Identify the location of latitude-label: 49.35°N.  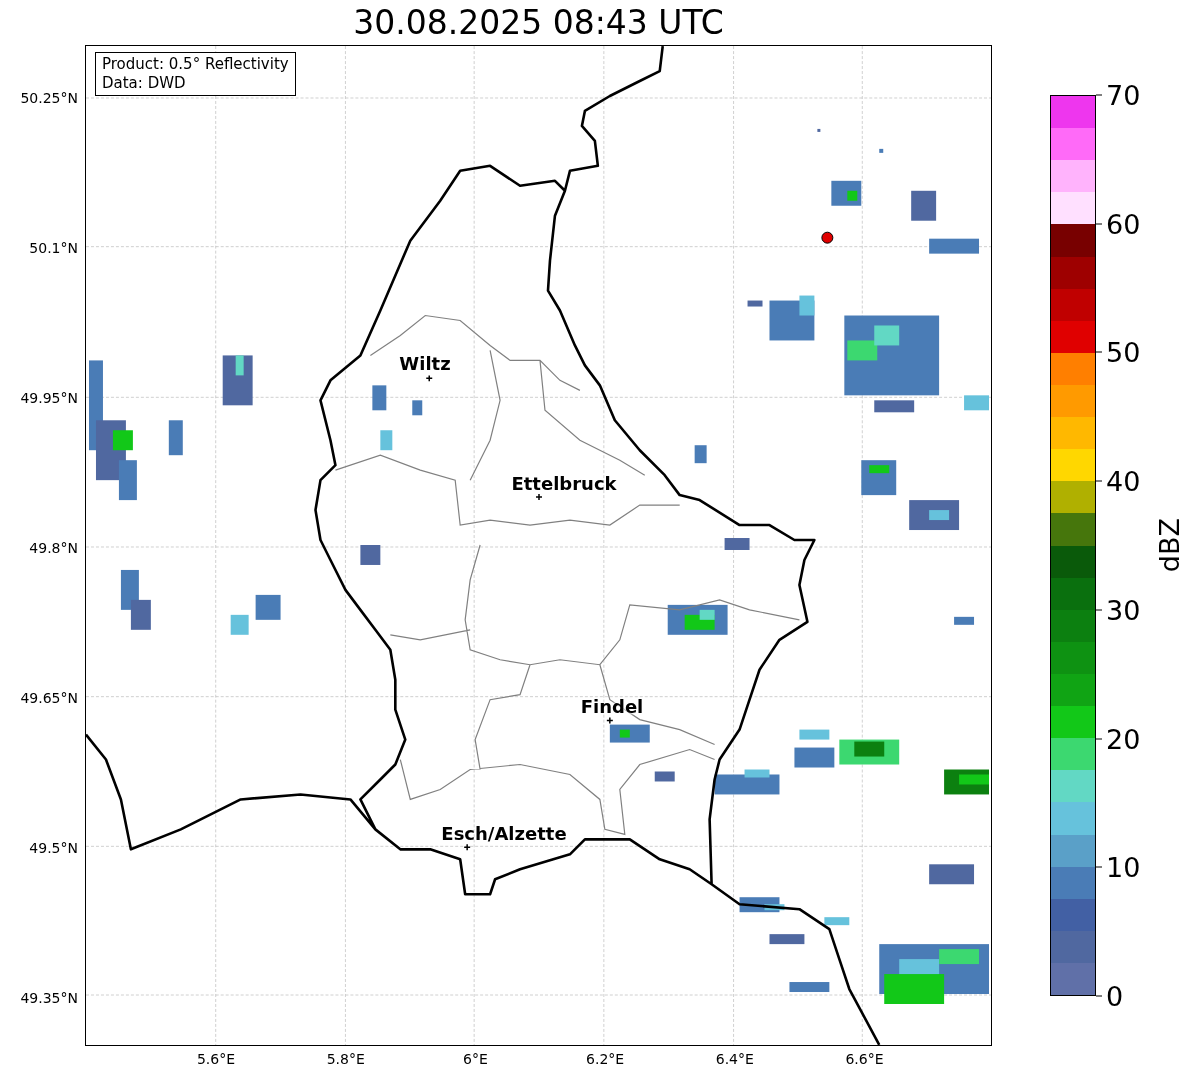
(49, 998).